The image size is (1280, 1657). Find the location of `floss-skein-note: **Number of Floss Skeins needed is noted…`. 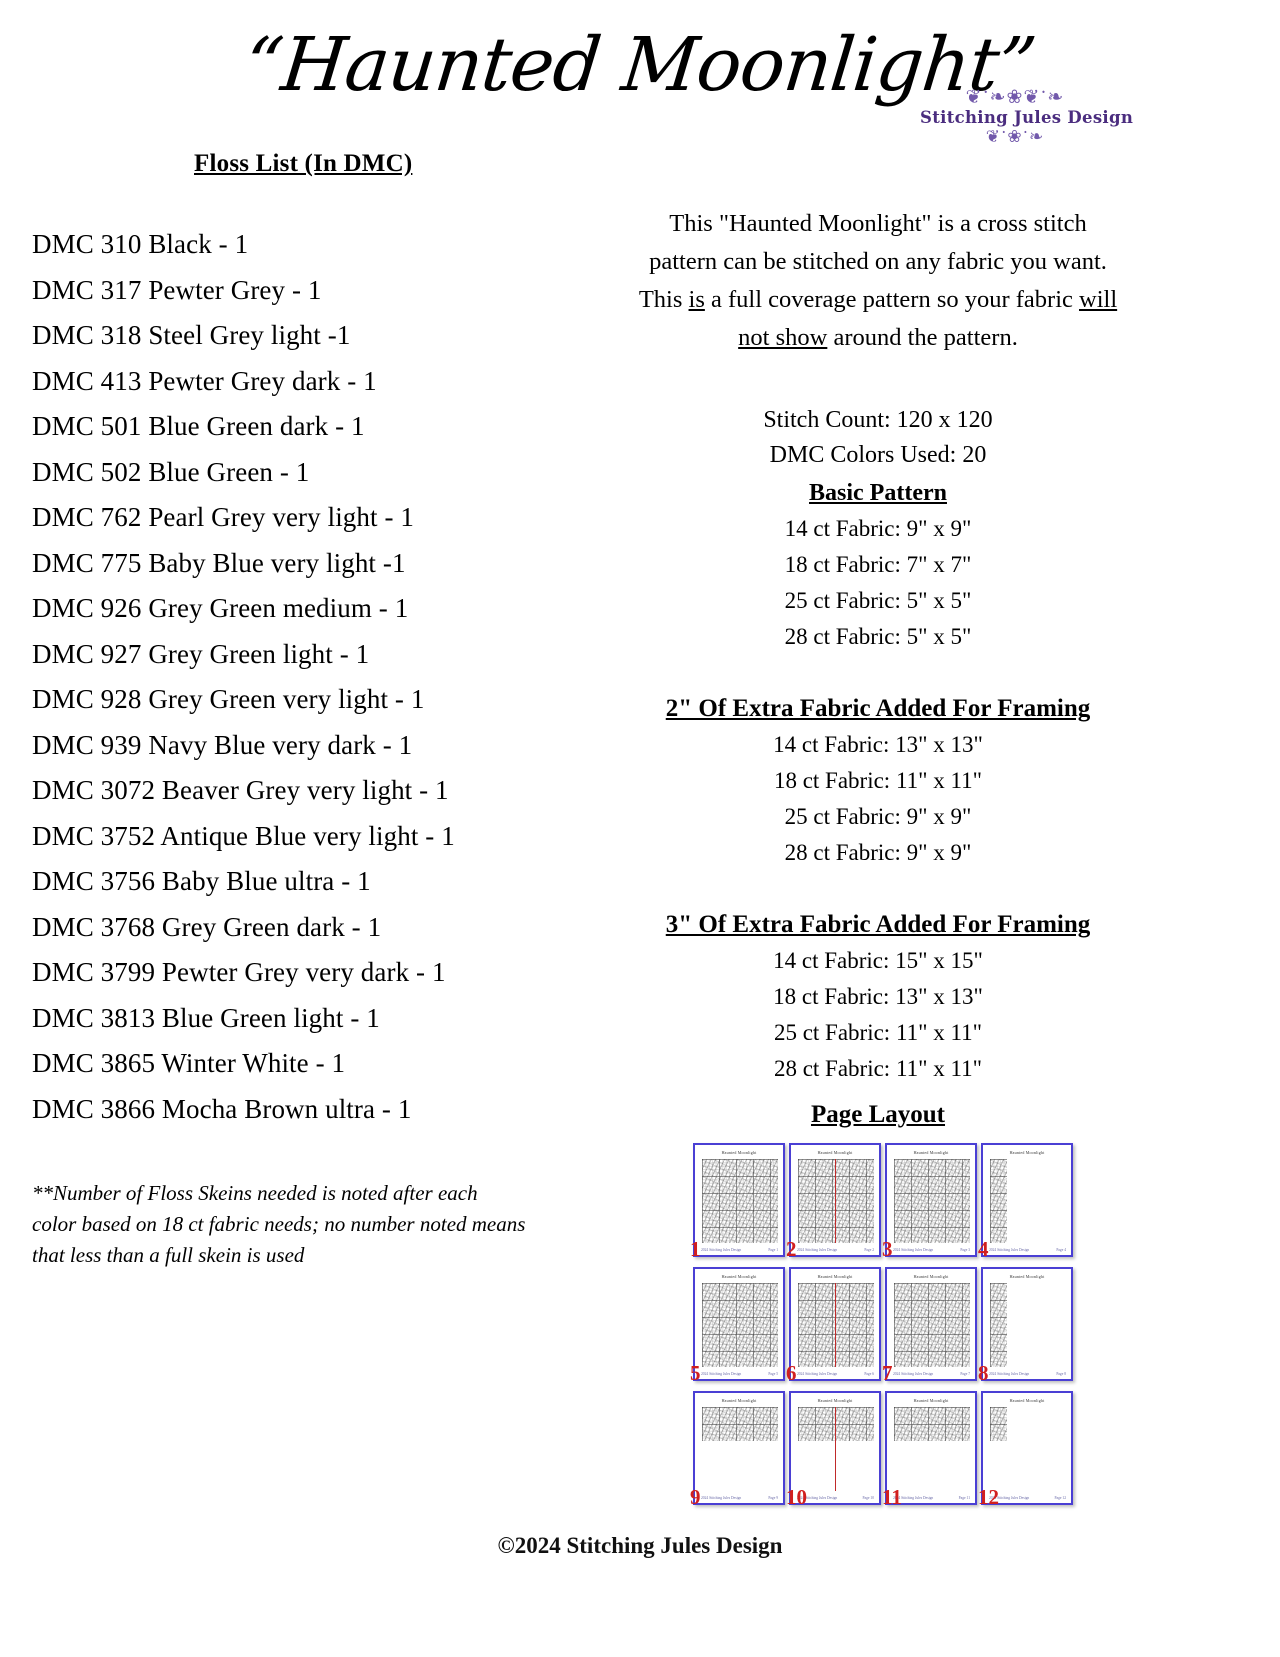

floss-skein-note: **Number of Floss Skeins needed is noted… is located at coordinates (312, 1224).